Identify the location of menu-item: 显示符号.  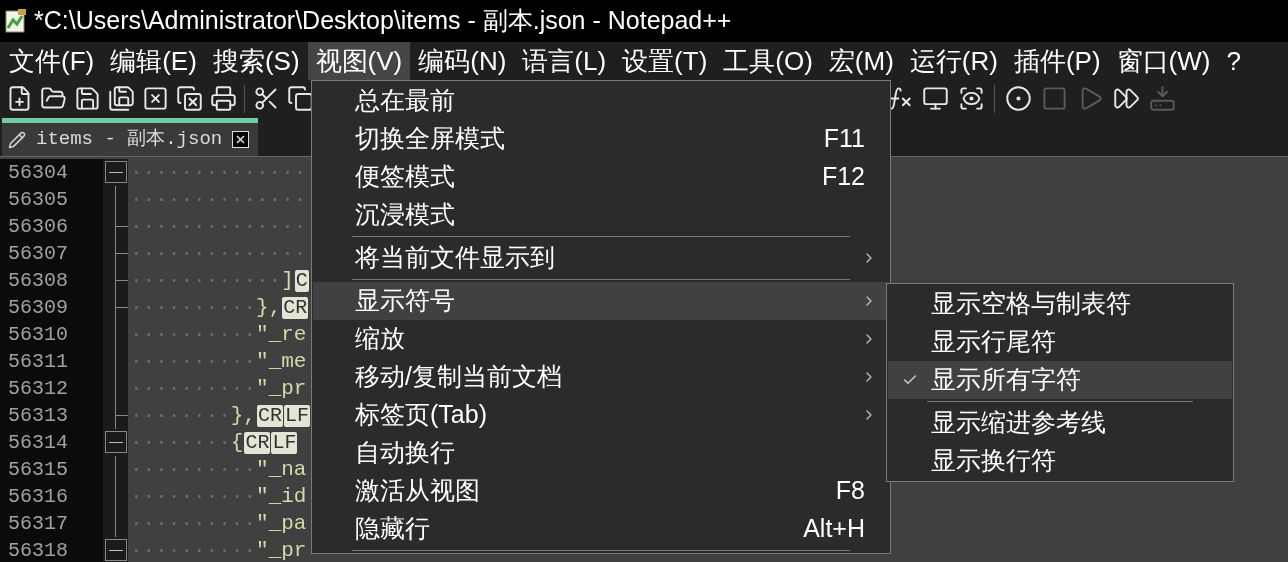
(601, 301).